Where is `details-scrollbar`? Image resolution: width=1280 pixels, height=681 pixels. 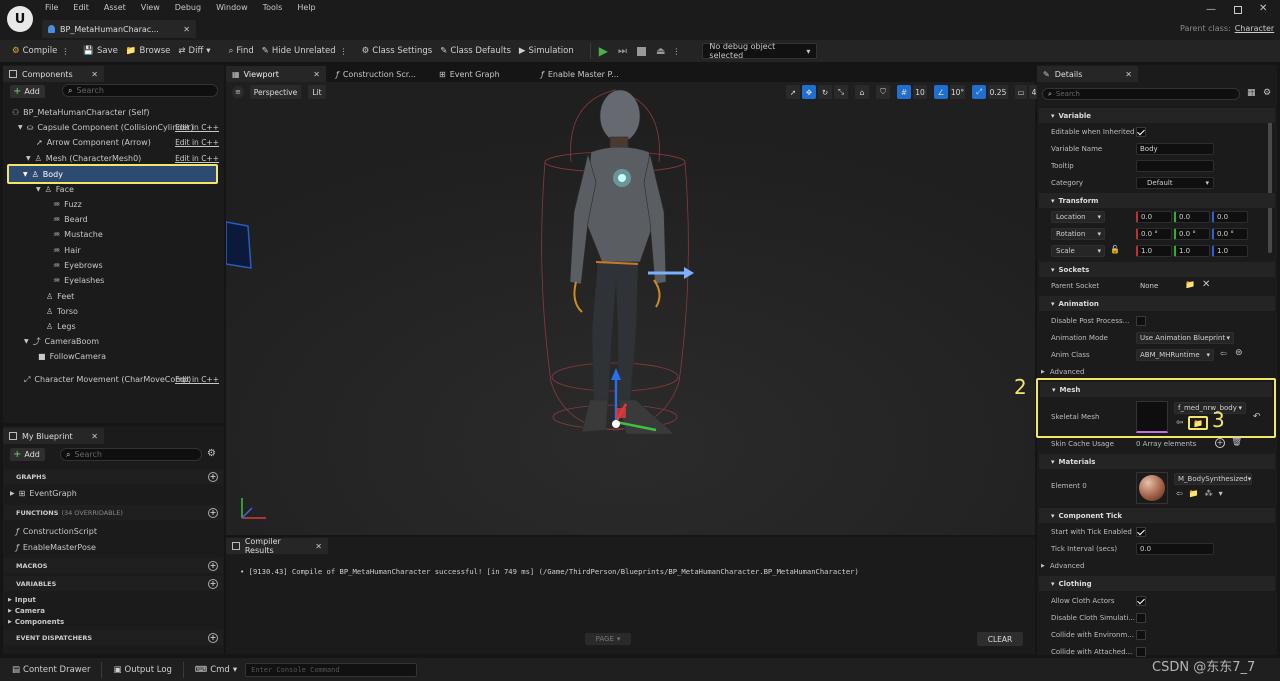
details-scrollbar is located at coordinates (1270, 180).